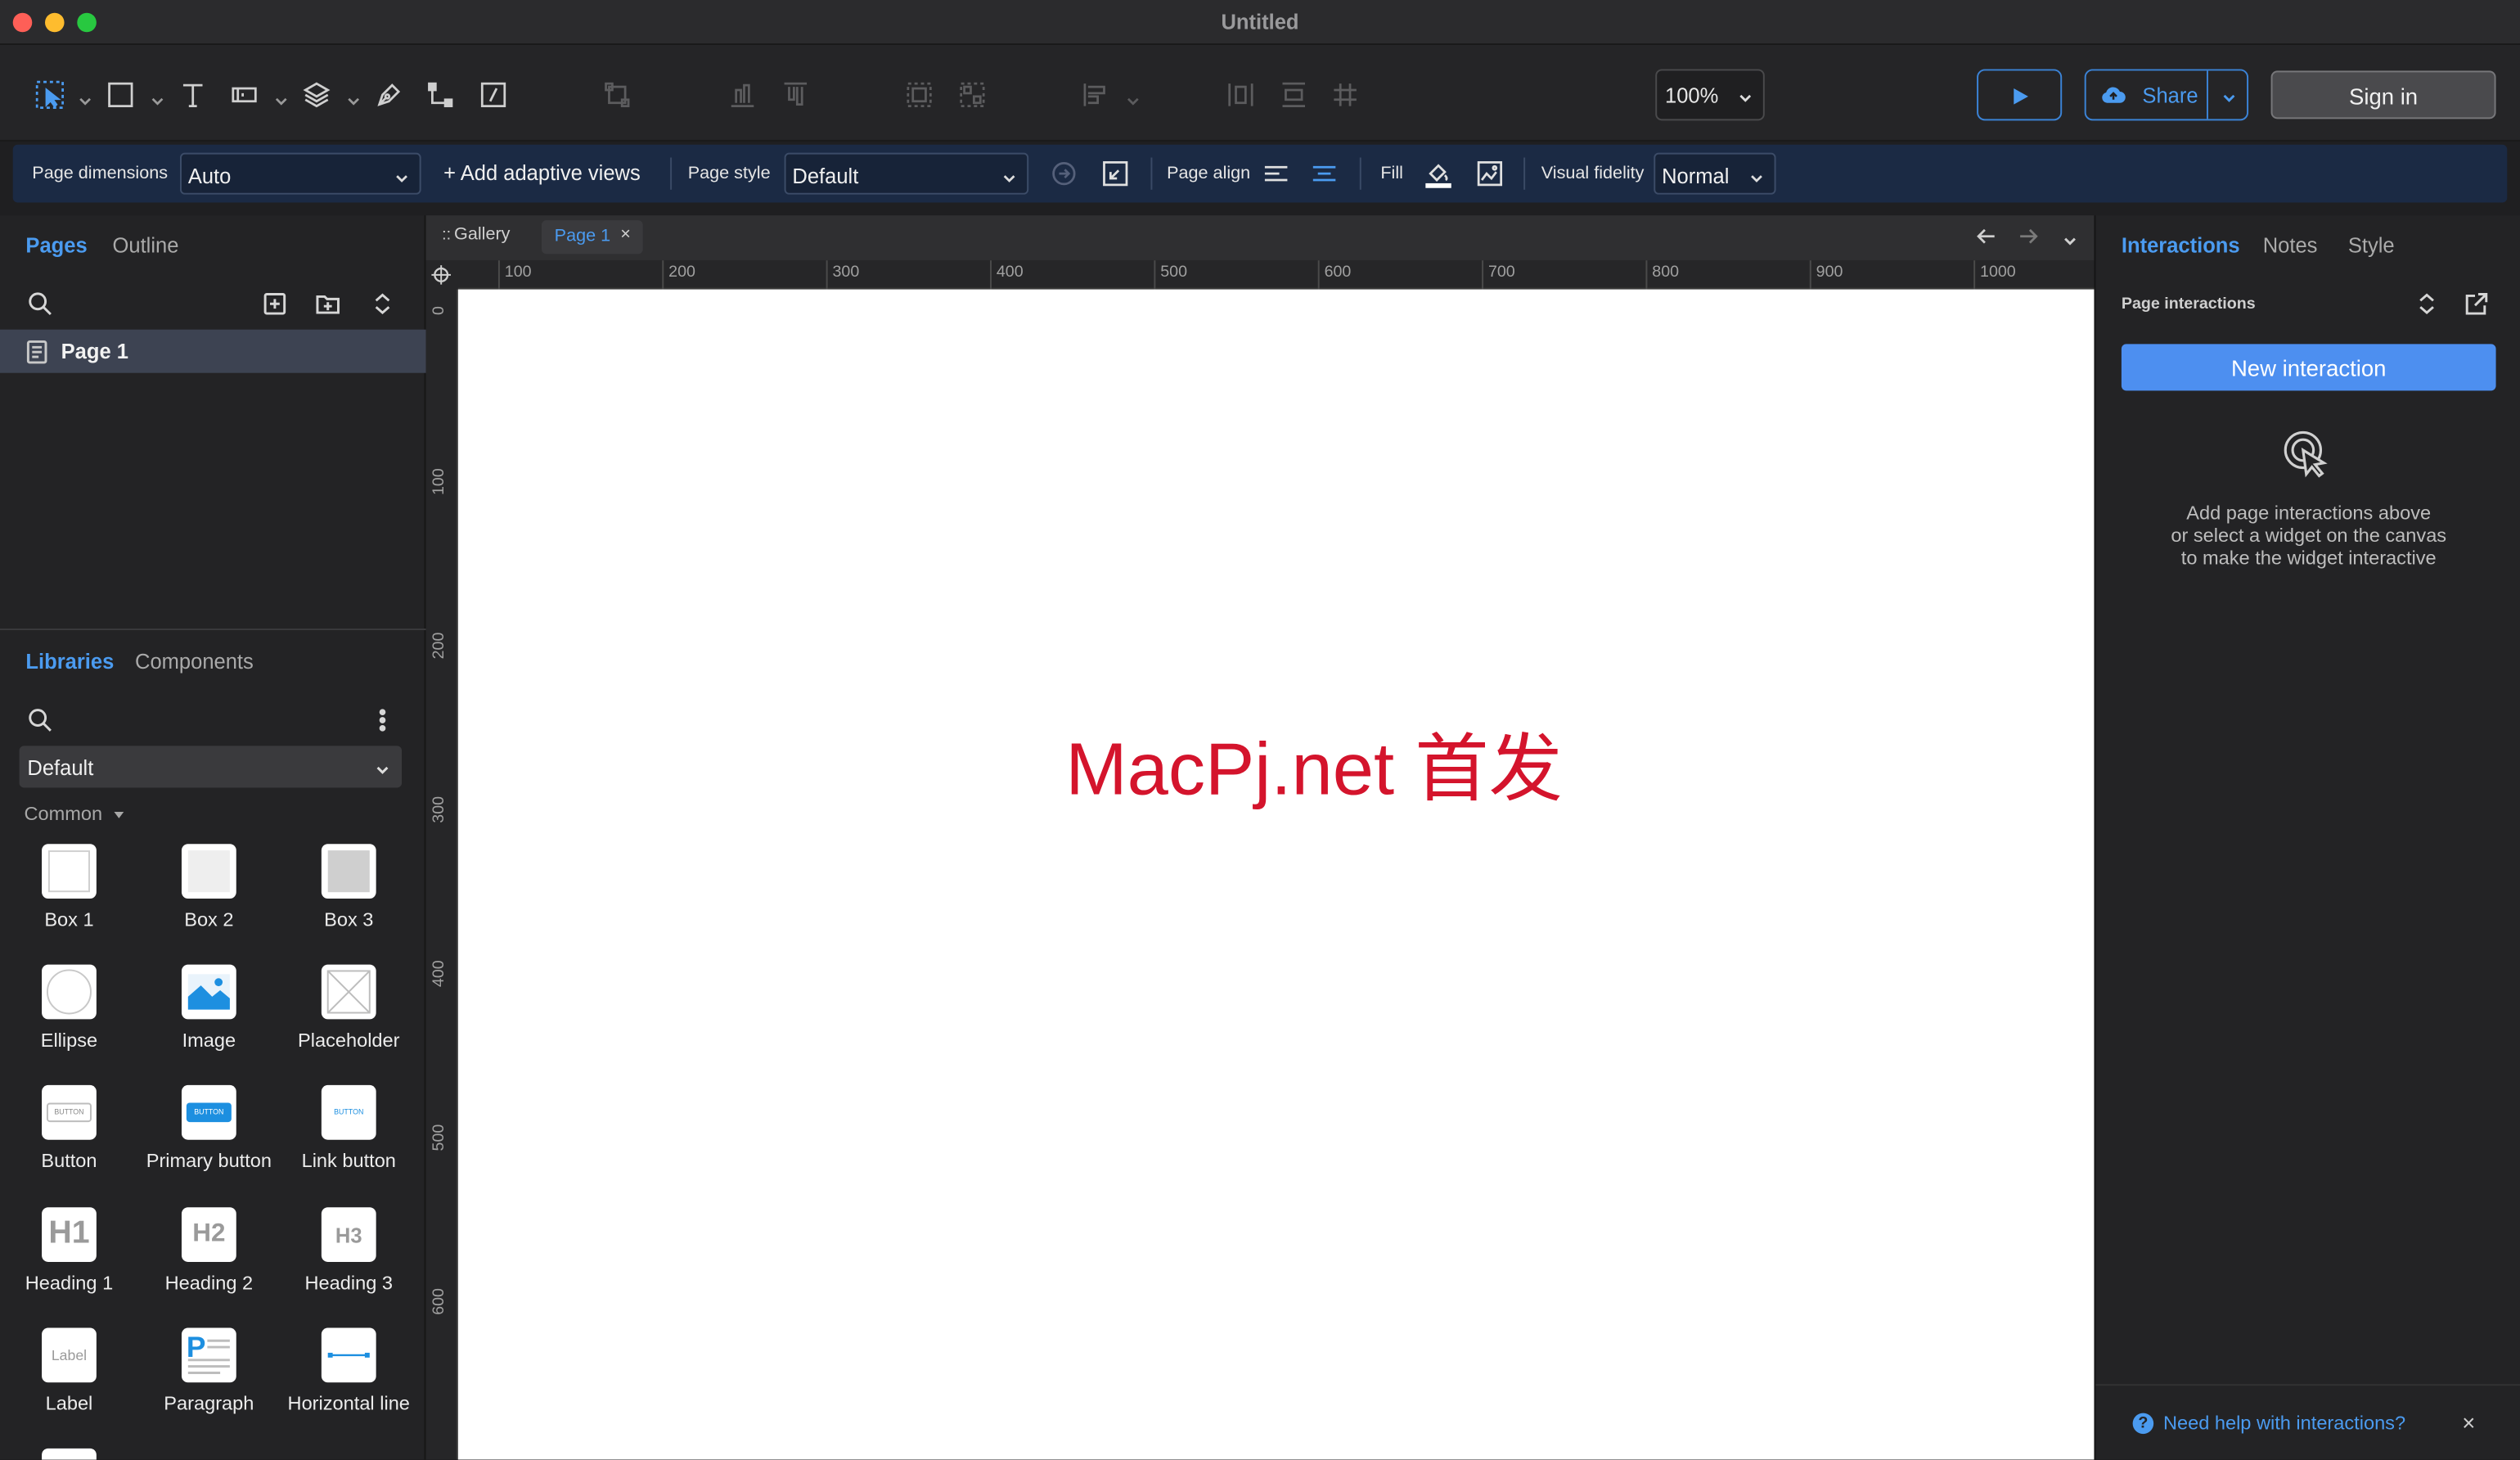  What do you see at coordinates (2383, 95) in the screenshot?
I see `sign-in-button: Sign in` at bounding box center [2383, 95].